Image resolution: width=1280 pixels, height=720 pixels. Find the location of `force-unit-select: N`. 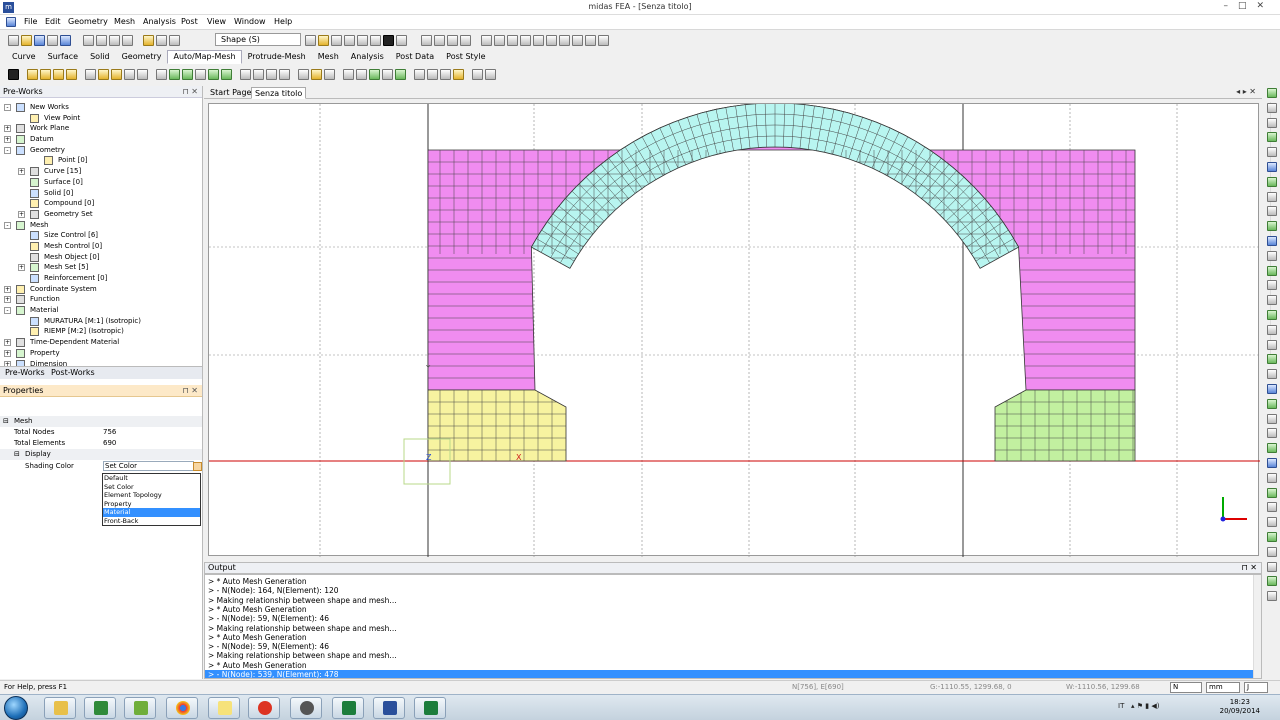

force-unit-select: N is located at coordinates (1186, 687).